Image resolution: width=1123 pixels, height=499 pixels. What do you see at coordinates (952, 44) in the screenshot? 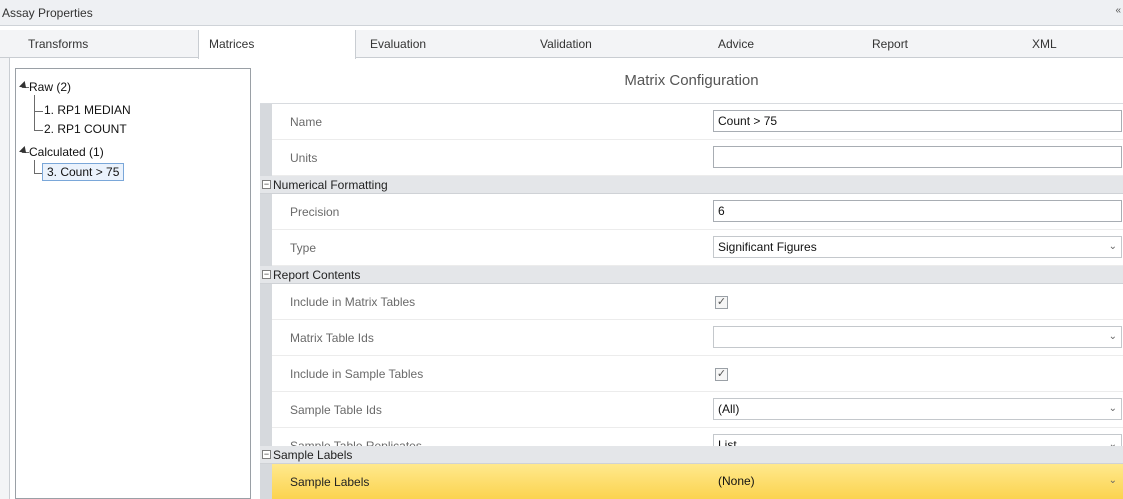
I see `tab-report: Report` at bounding box center [952, 44].